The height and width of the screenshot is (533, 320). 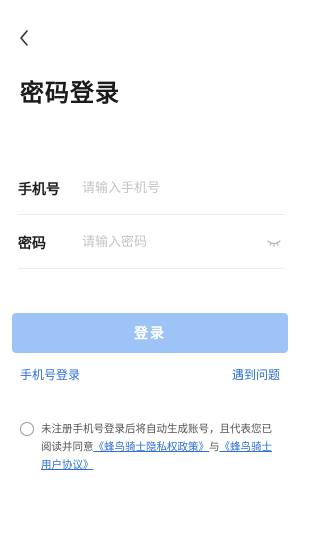 What do you see at coordinates (150, 333) in the screenshot?
I see `login-button: 登录` at bounding box center [150, 333].